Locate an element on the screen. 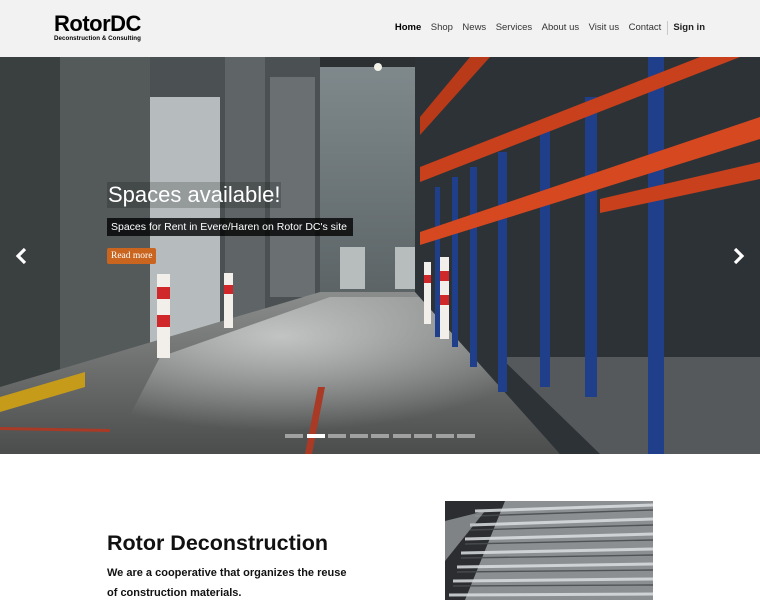  carousel-next-button is located at coordinates (739, 256).